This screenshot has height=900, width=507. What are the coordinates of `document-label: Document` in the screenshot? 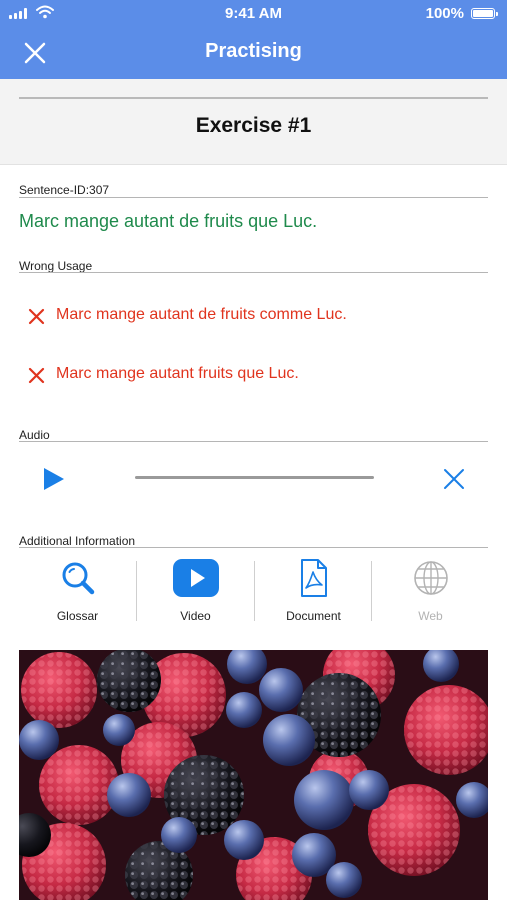 It's located at (313, 616).